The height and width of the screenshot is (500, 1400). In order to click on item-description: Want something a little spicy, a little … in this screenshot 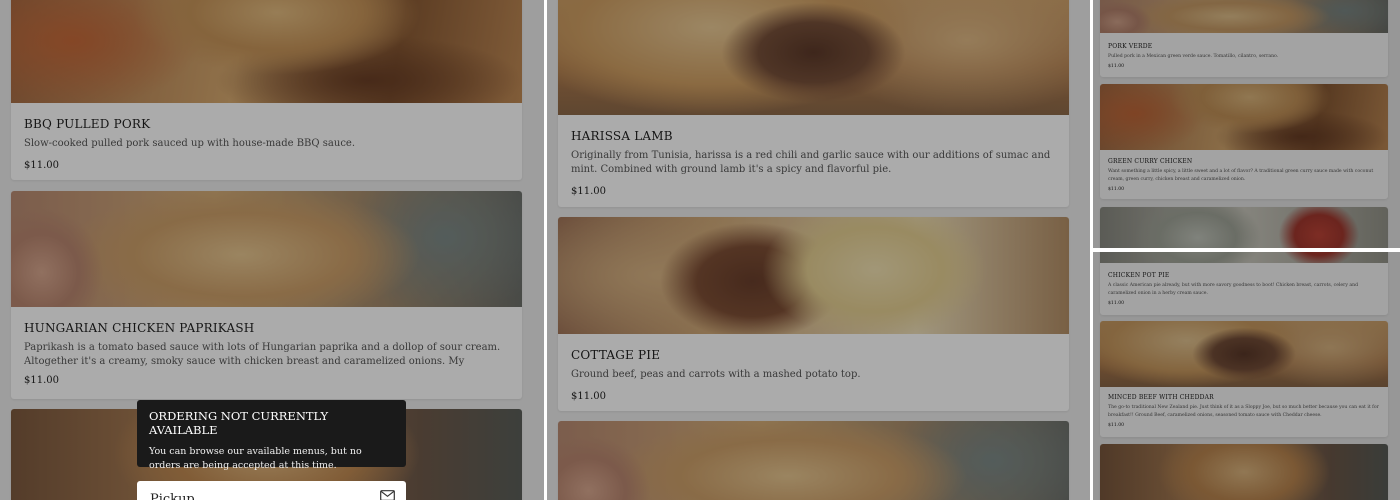, I will do `click(1241, 175)`.